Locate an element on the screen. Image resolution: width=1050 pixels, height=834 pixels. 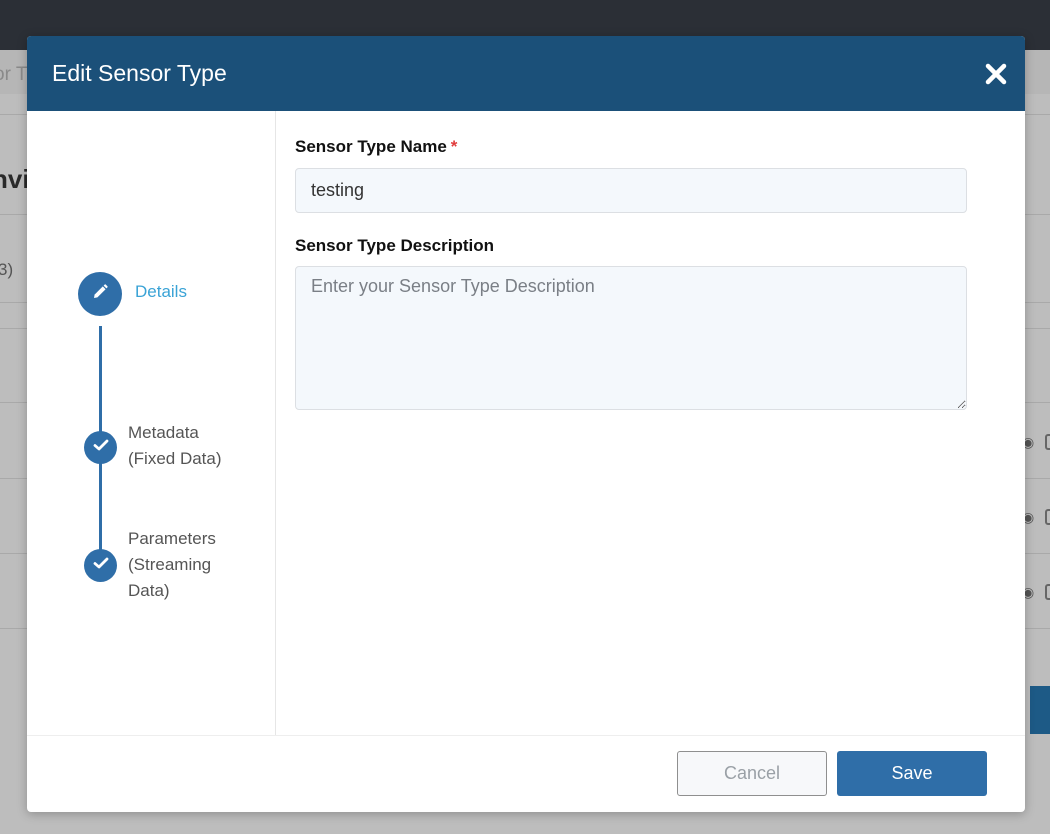
dialog-footer: Cancel Save is located at coordinates (526, 773).